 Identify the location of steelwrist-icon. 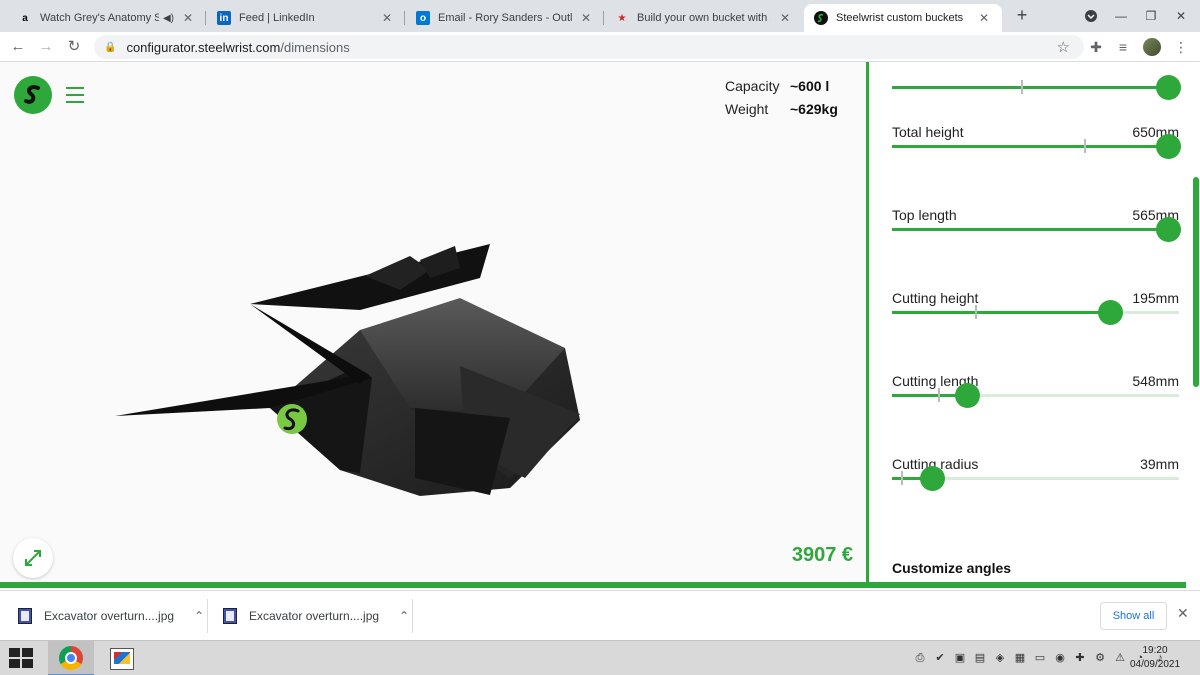
(821, 18).